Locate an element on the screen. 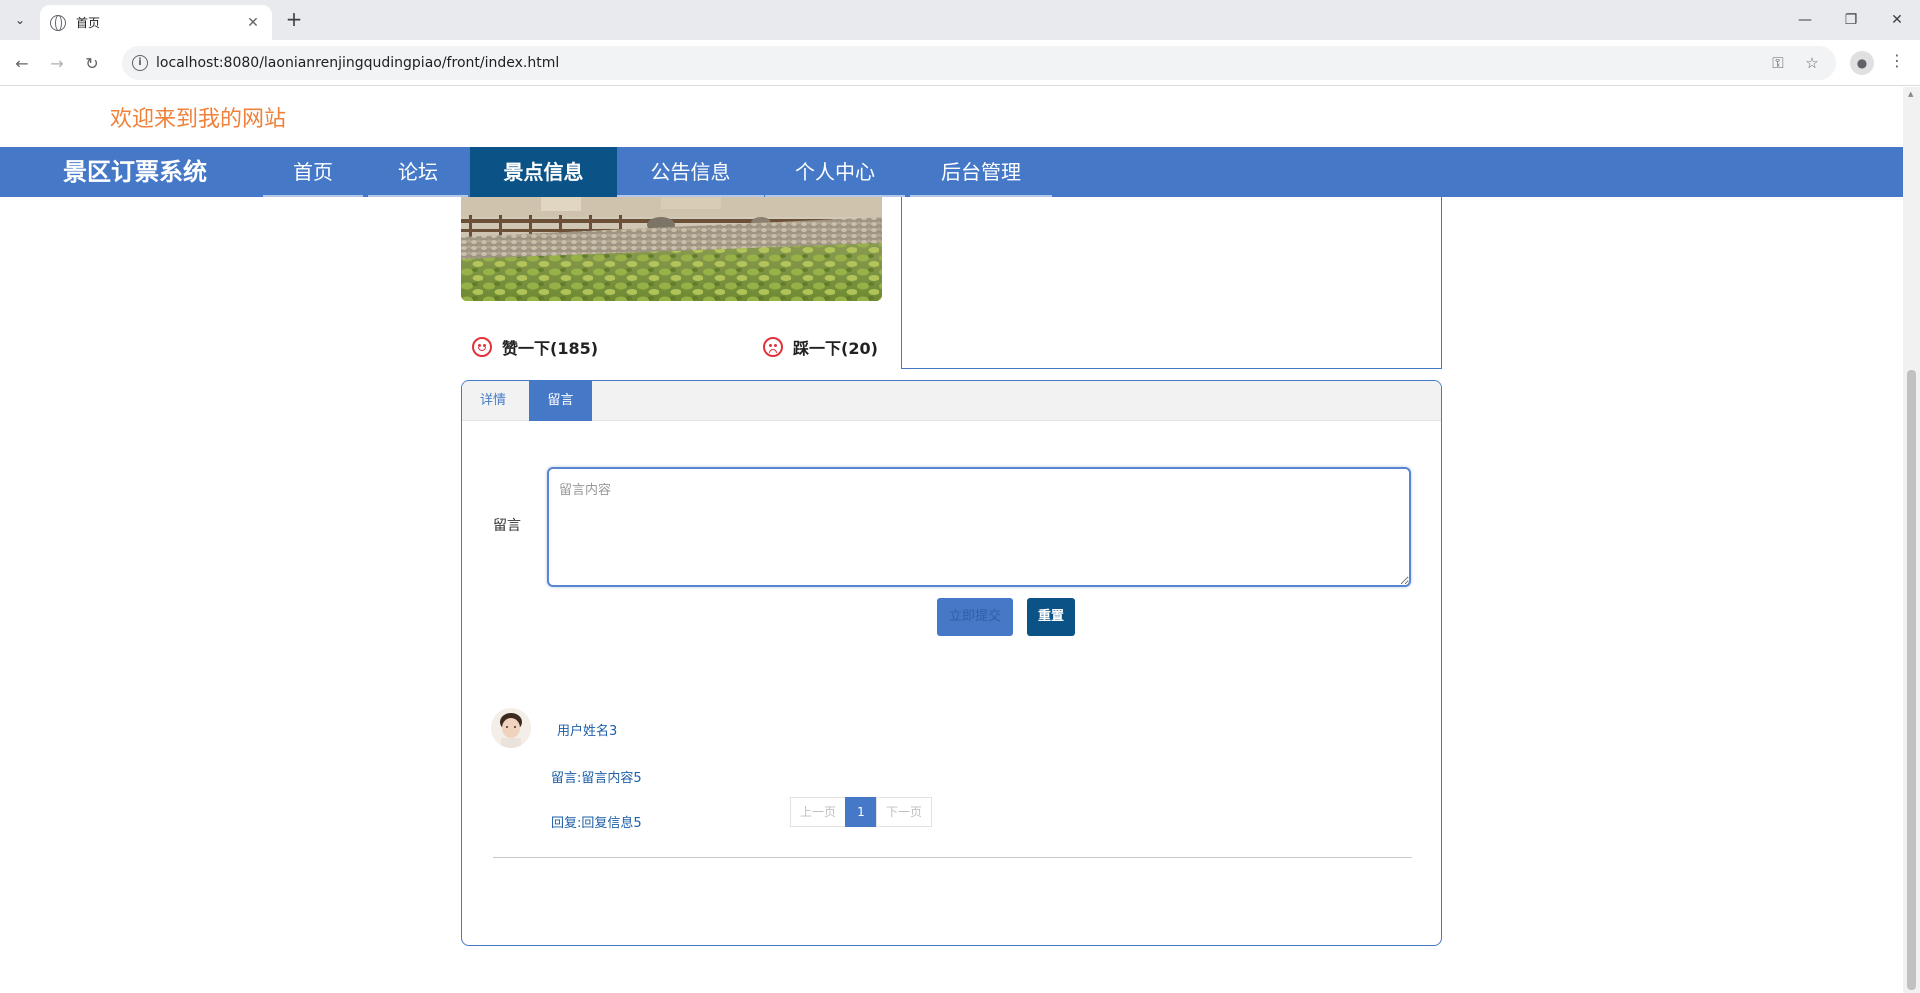 This screenshot has height=993, width=1920. page-scrollbar: ▲ is located at coordinates (1911, 540).